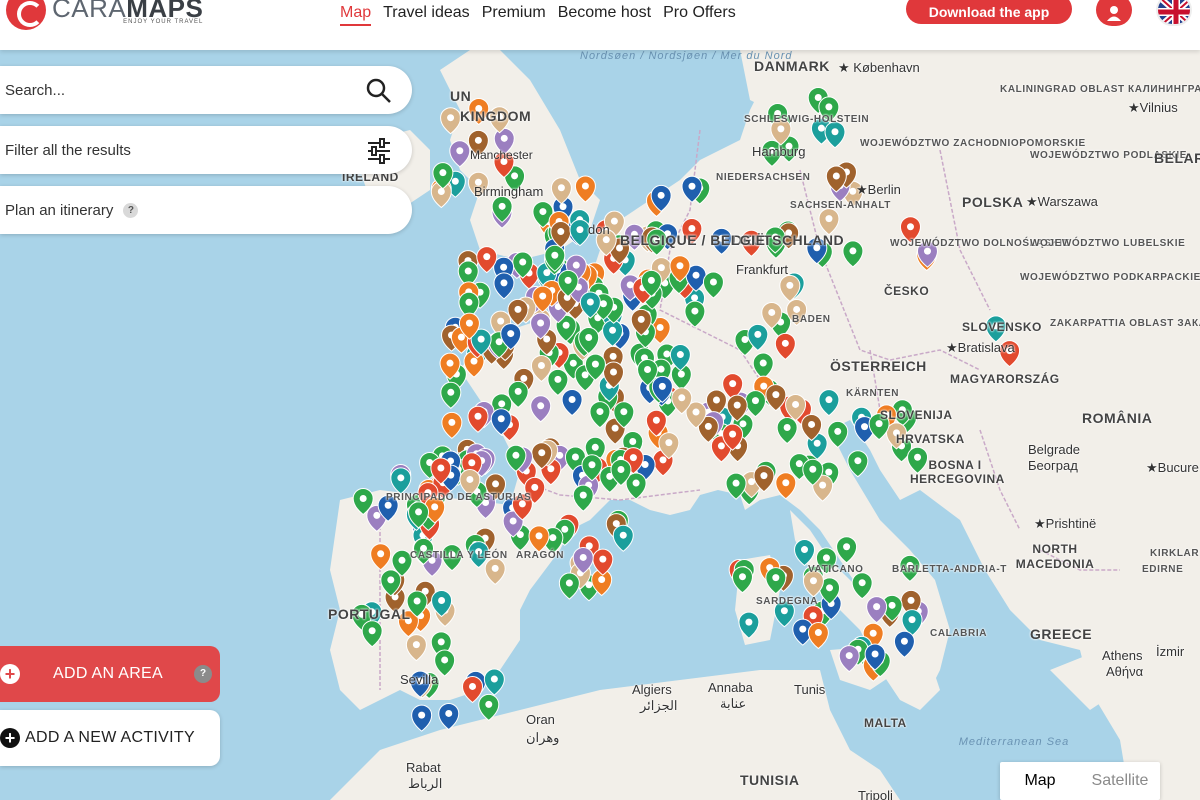  What do you see at coordinates (1040, 781) in the screenshot?
I see `map-type-map: Map` at bounding box center [1040, 781].